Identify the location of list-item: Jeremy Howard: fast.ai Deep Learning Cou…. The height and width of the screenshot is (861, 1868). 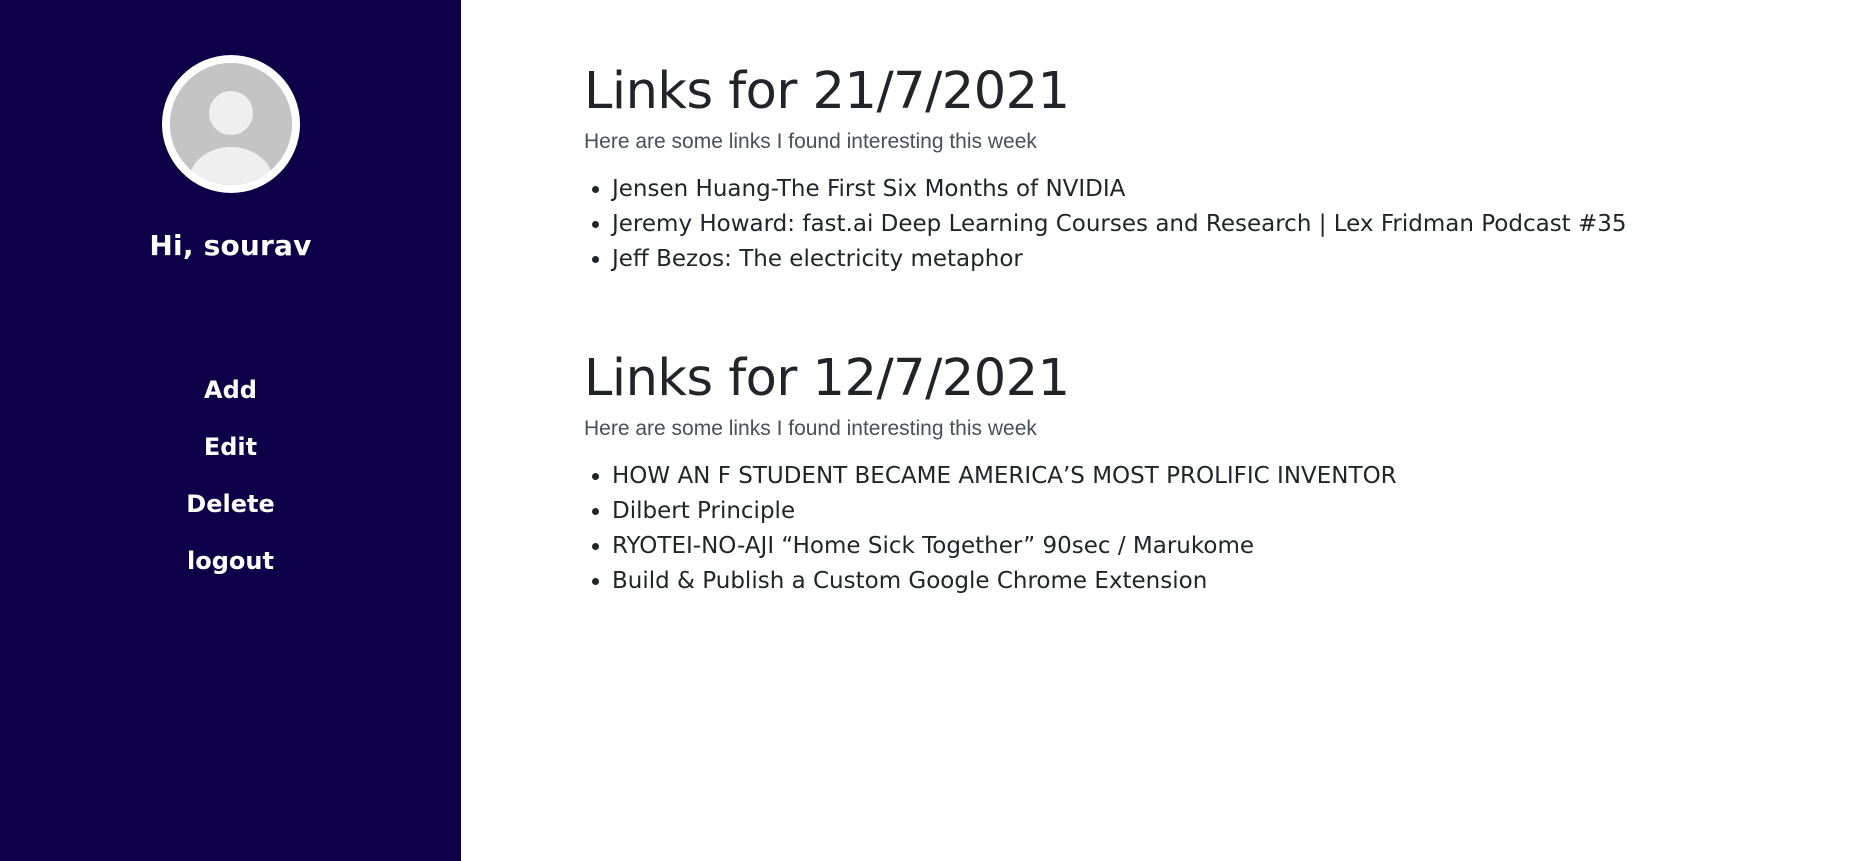
(1240, 224).